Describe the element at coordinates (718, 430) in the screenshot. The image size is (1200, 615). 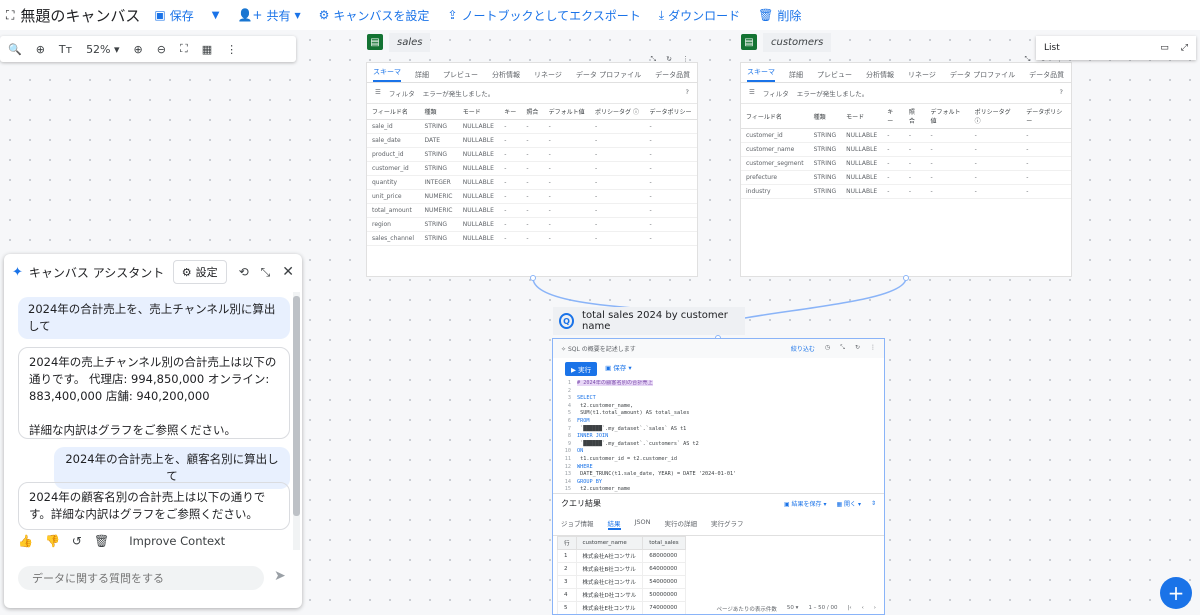
I see `code-line: 7 `██████`.my_dataset`.`sales` AS t1` at that location.